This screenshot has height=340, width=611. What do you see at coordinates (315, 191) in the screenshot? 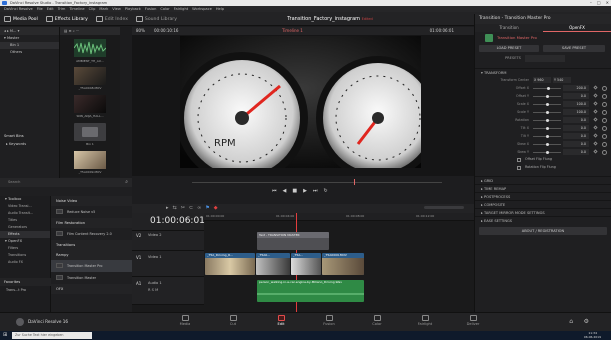
I see `go-end-icon: ⏭` at bounding box center [315, 191].